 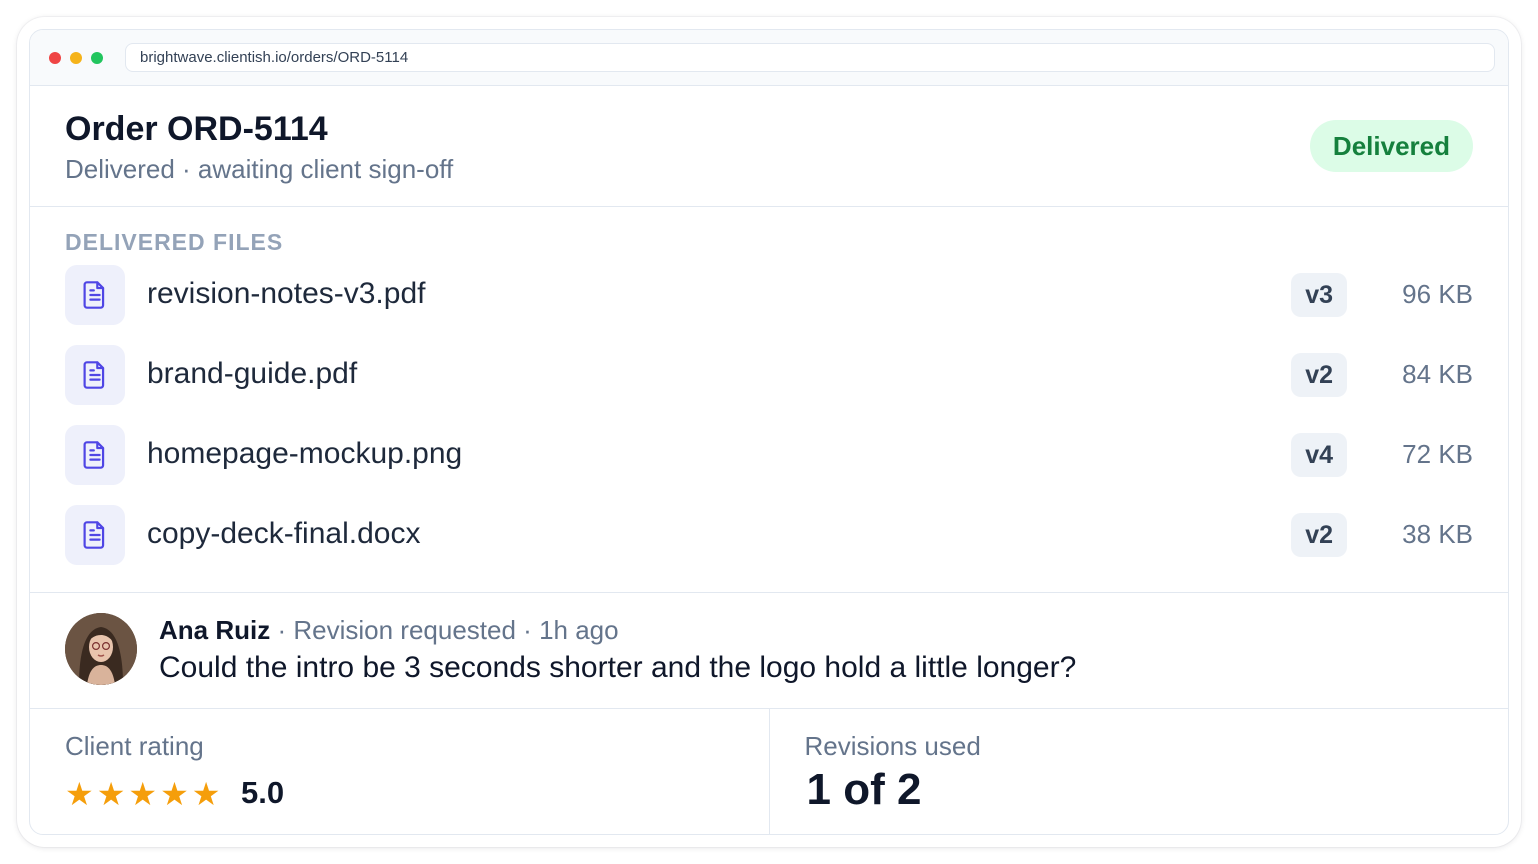 I want to click on file-name: brand-guide.pdf, so click(x=252, y=373).